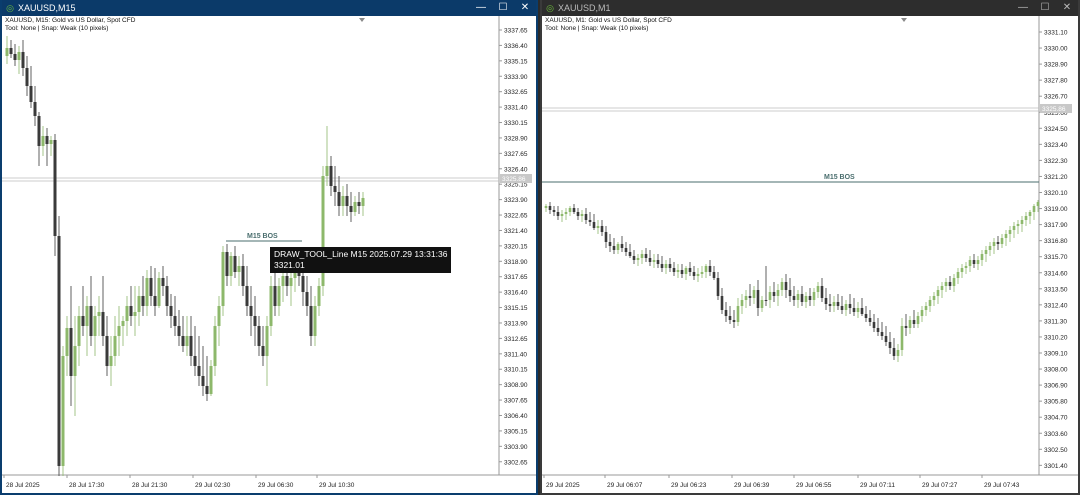 The height and width of the screenshot is (495, 1080). I want to click on window-title: XAUUSD,M15, so click(47, 8).